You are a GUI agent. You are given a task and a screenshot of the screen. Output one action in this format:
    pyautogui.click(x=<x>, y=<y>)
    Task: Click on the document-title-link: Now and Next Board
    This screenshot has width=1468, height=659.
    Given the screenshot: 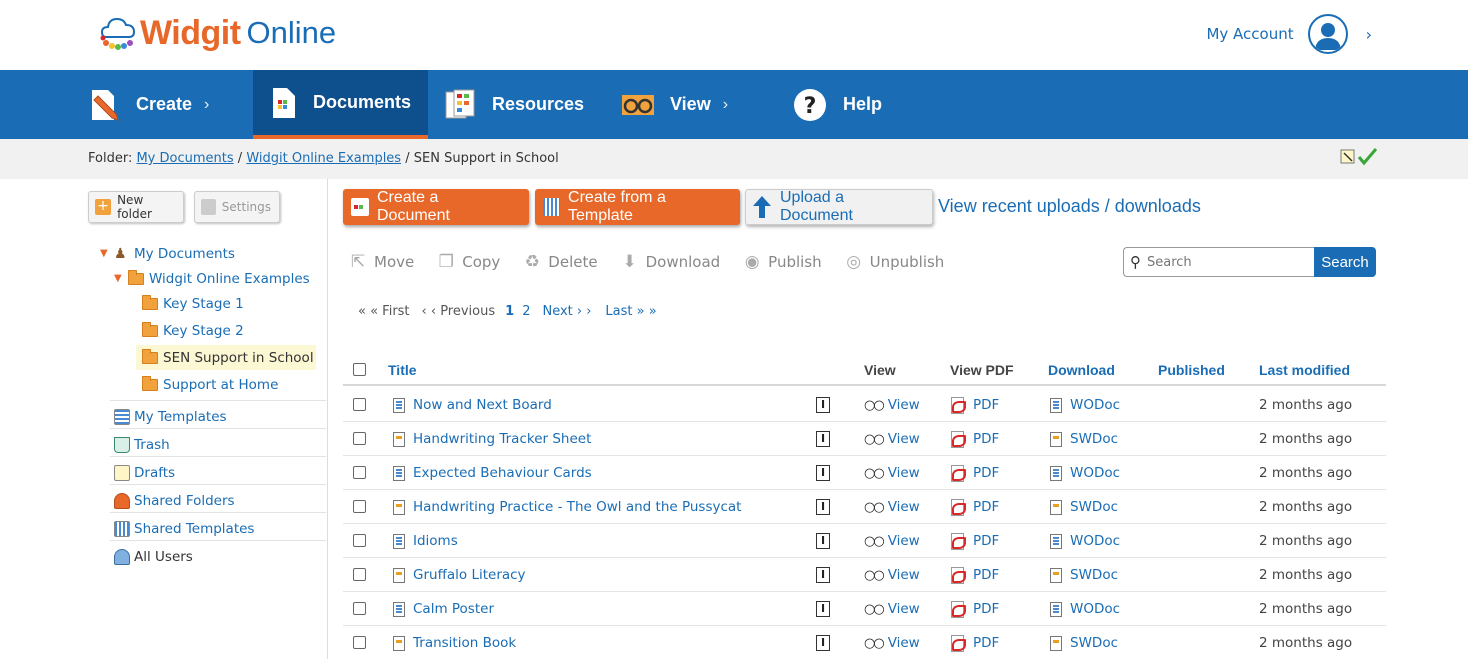 What is the action you would take?
    pyautogui.click(x=472, y=405)
    